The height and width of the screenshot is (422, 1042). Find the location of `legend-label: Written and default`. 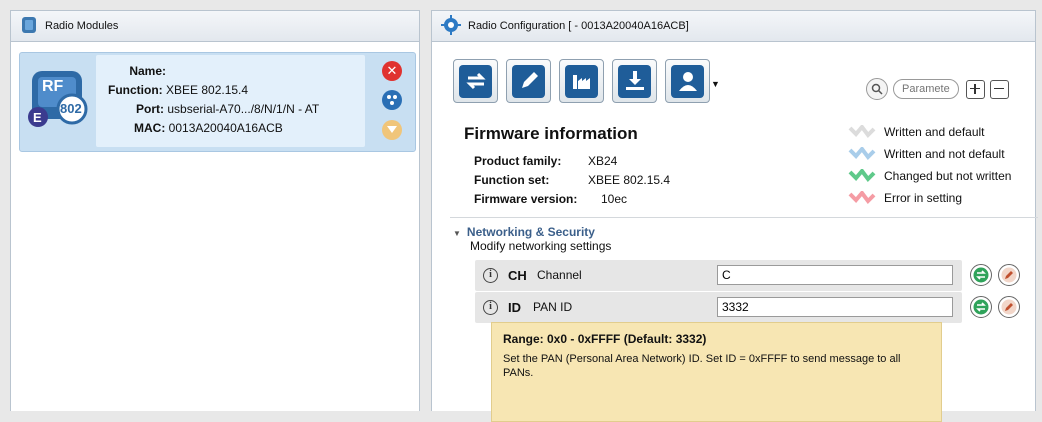

legend-label: Written and default is located at coordinates (934, 132).